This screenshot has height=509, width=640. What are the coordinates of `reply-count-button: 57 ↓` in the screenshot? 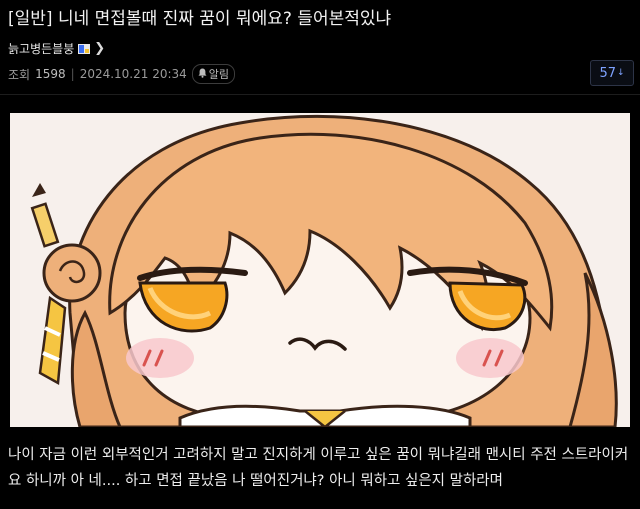 It's located at (612, 73).